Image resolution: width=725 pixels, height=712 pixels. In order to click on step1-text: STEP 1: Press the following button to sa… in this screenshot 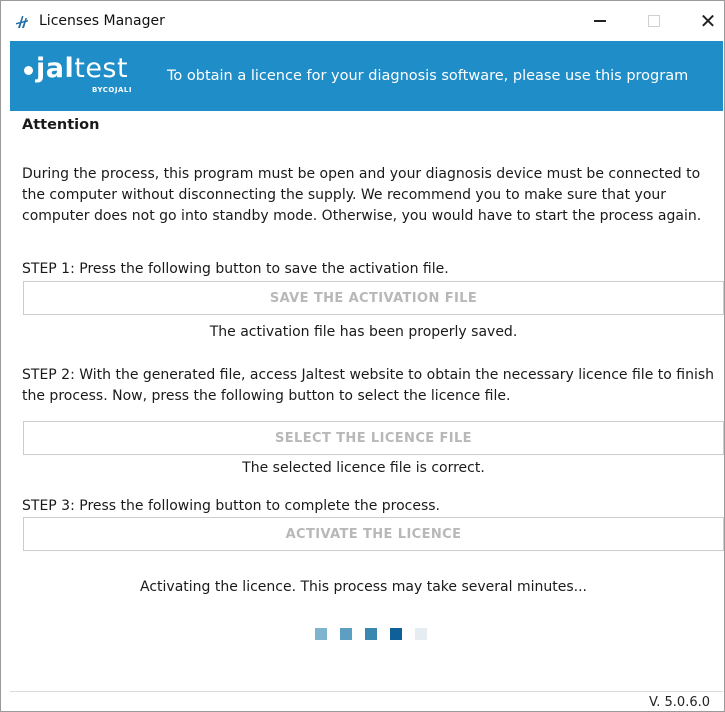, I will do `click(235, 269)`.